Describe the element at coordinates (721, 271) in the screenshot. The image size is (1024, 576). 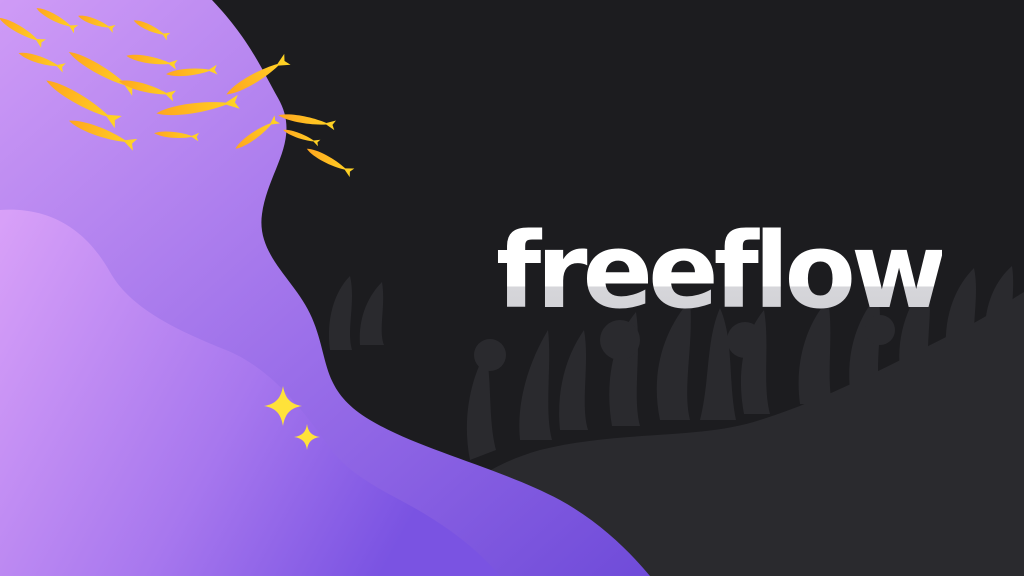
I see `brand-wordmark: freeflow` at that location.